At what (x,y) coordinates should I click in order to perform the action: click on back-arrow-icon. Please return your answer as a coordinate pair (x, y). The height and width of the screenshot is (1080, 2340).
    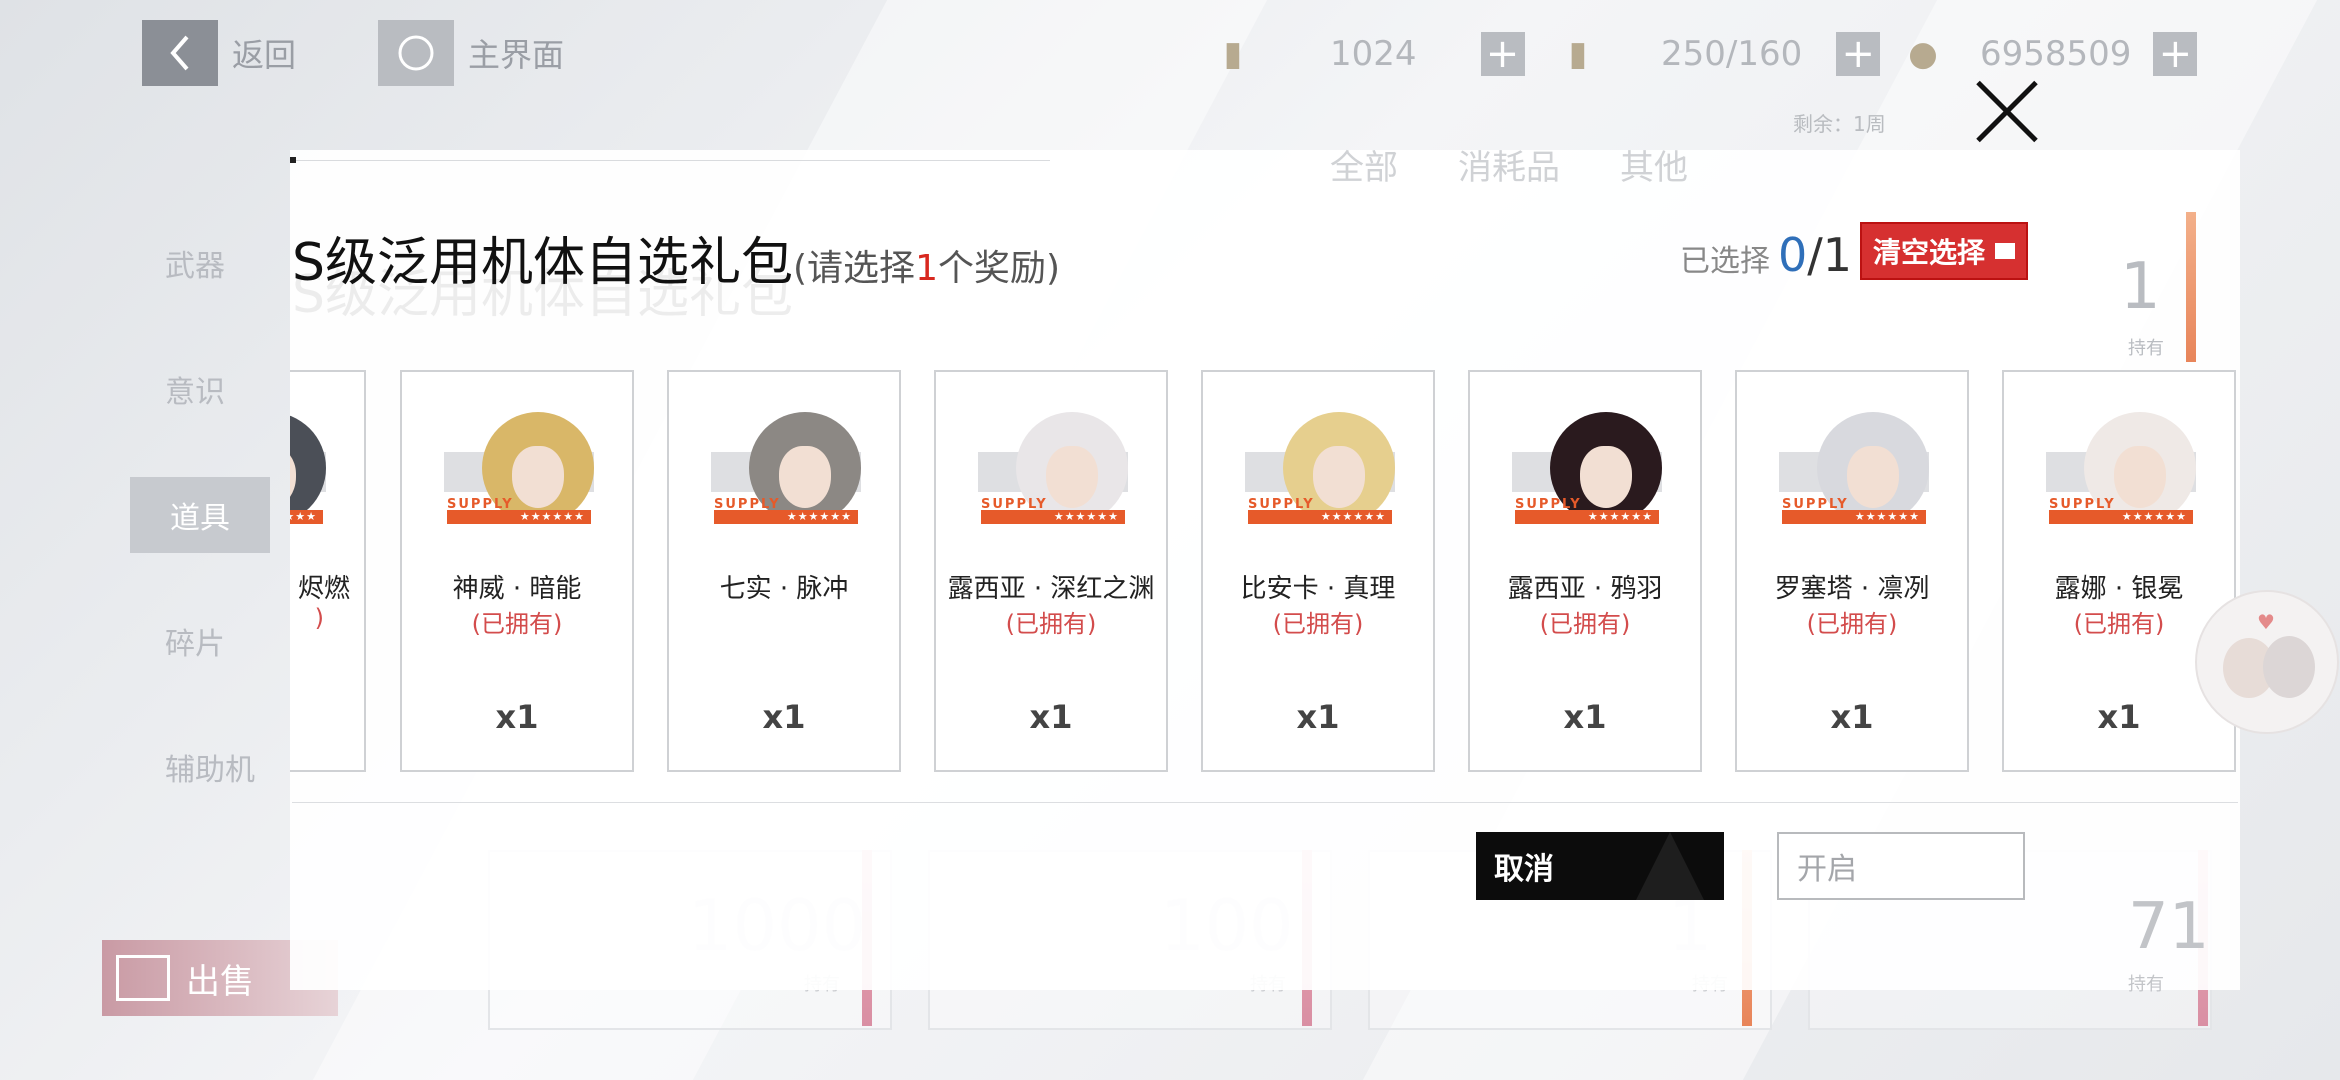
    Looking at the image, I should click on (179, 53).